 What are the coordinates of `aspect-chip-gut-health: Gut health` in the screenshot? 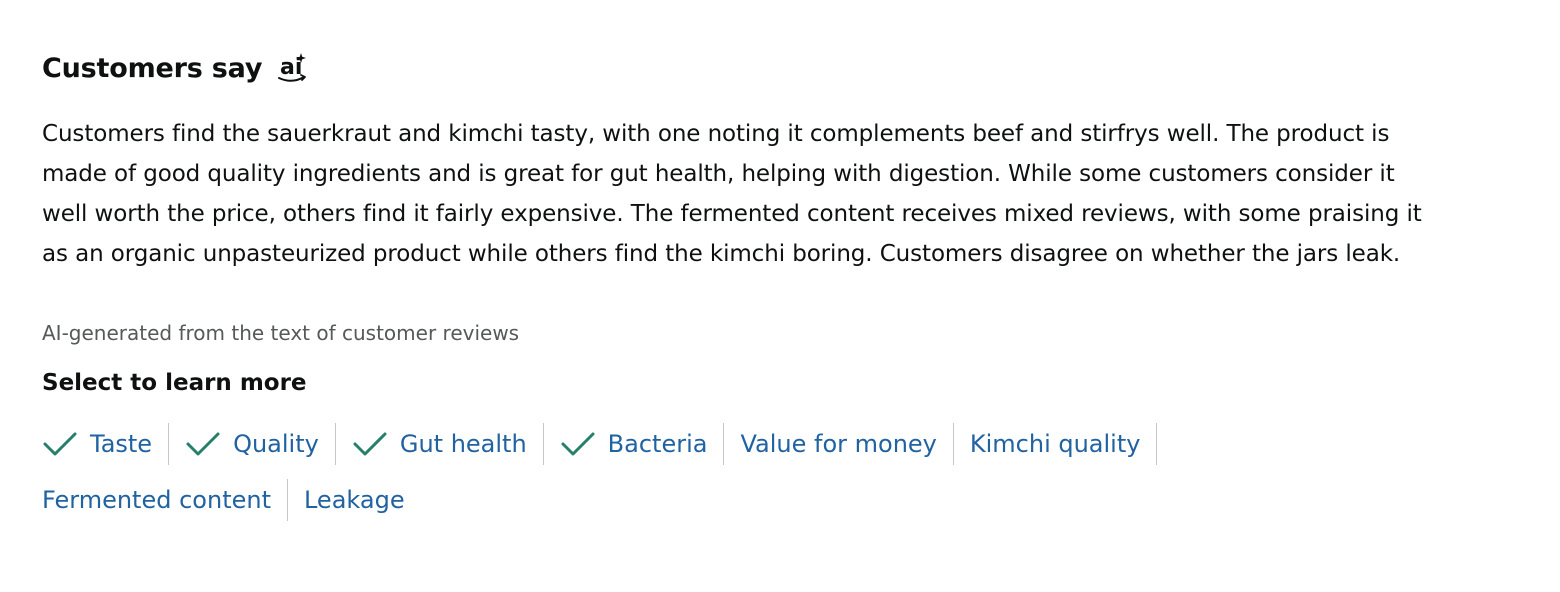 It's located at (440, 444).